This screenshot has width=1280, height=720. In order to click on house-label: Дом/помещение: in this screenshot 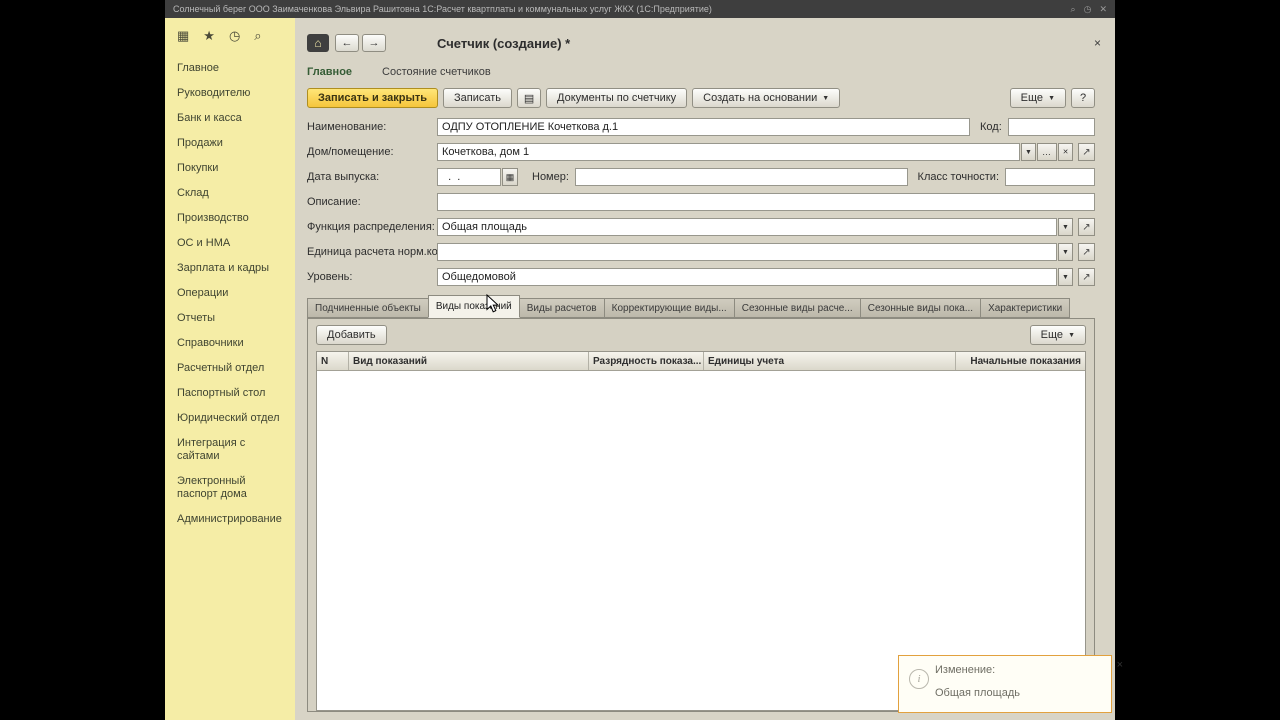, I will do `click(350, 152)`.